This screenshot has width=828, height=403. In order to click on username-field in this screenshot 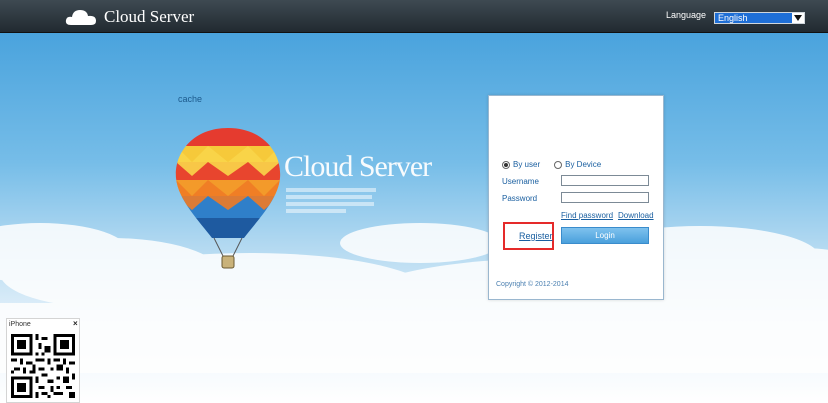, I will do `click(605, 180)`.